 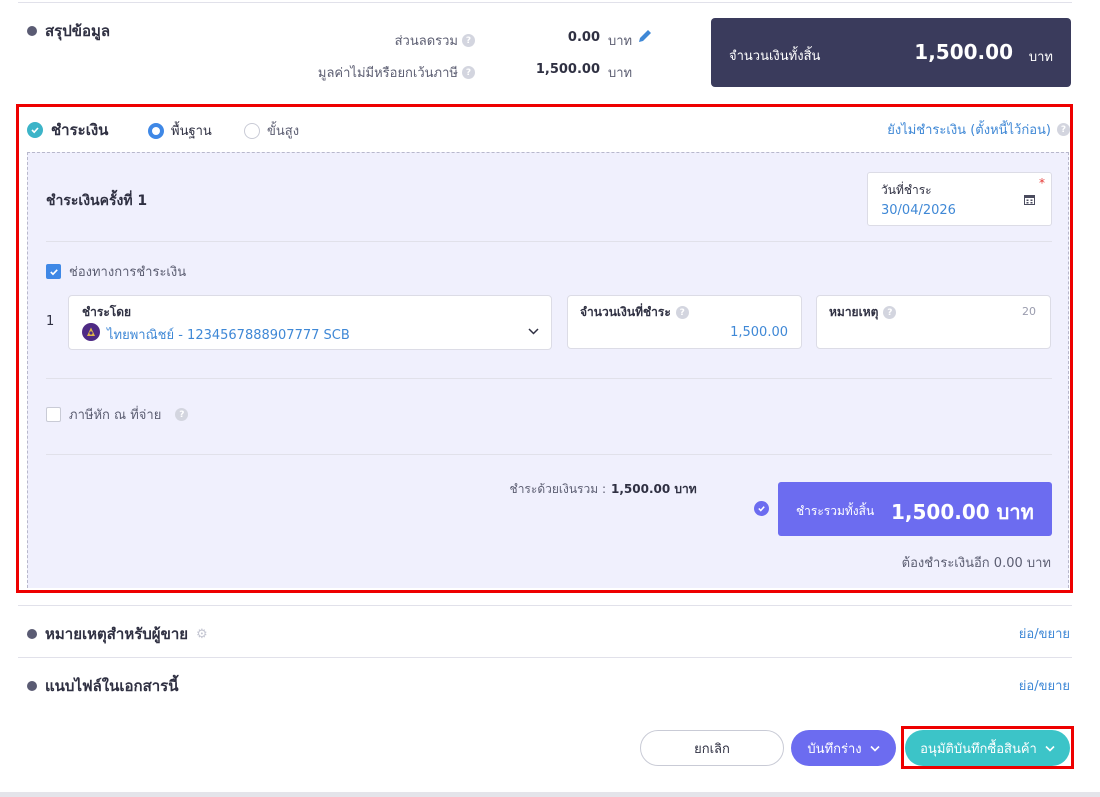 I want to click on bottom-edge, so click(x=550, y=794).